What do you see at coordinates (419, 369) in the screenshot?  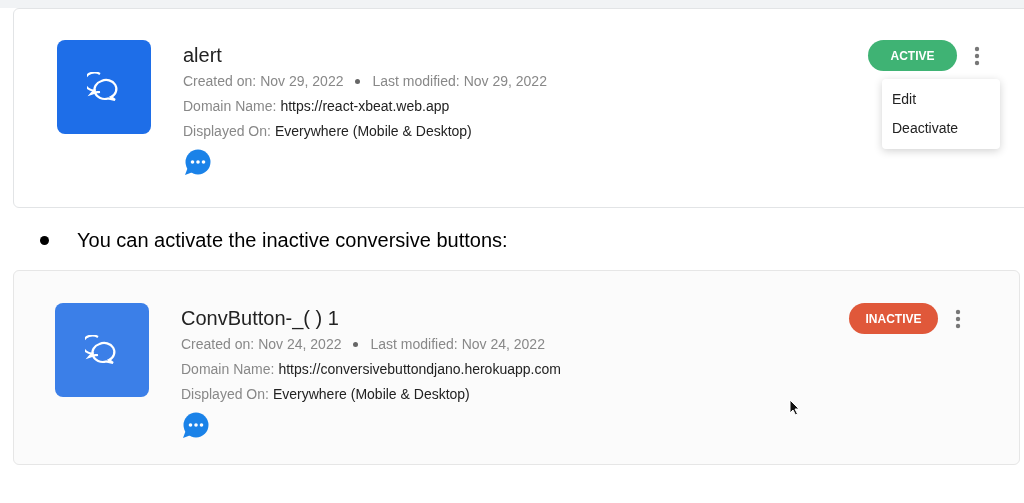 I see `domain-value: https://conversivebuttondjano.herokuapp.com` at bounding box center [419, 369].